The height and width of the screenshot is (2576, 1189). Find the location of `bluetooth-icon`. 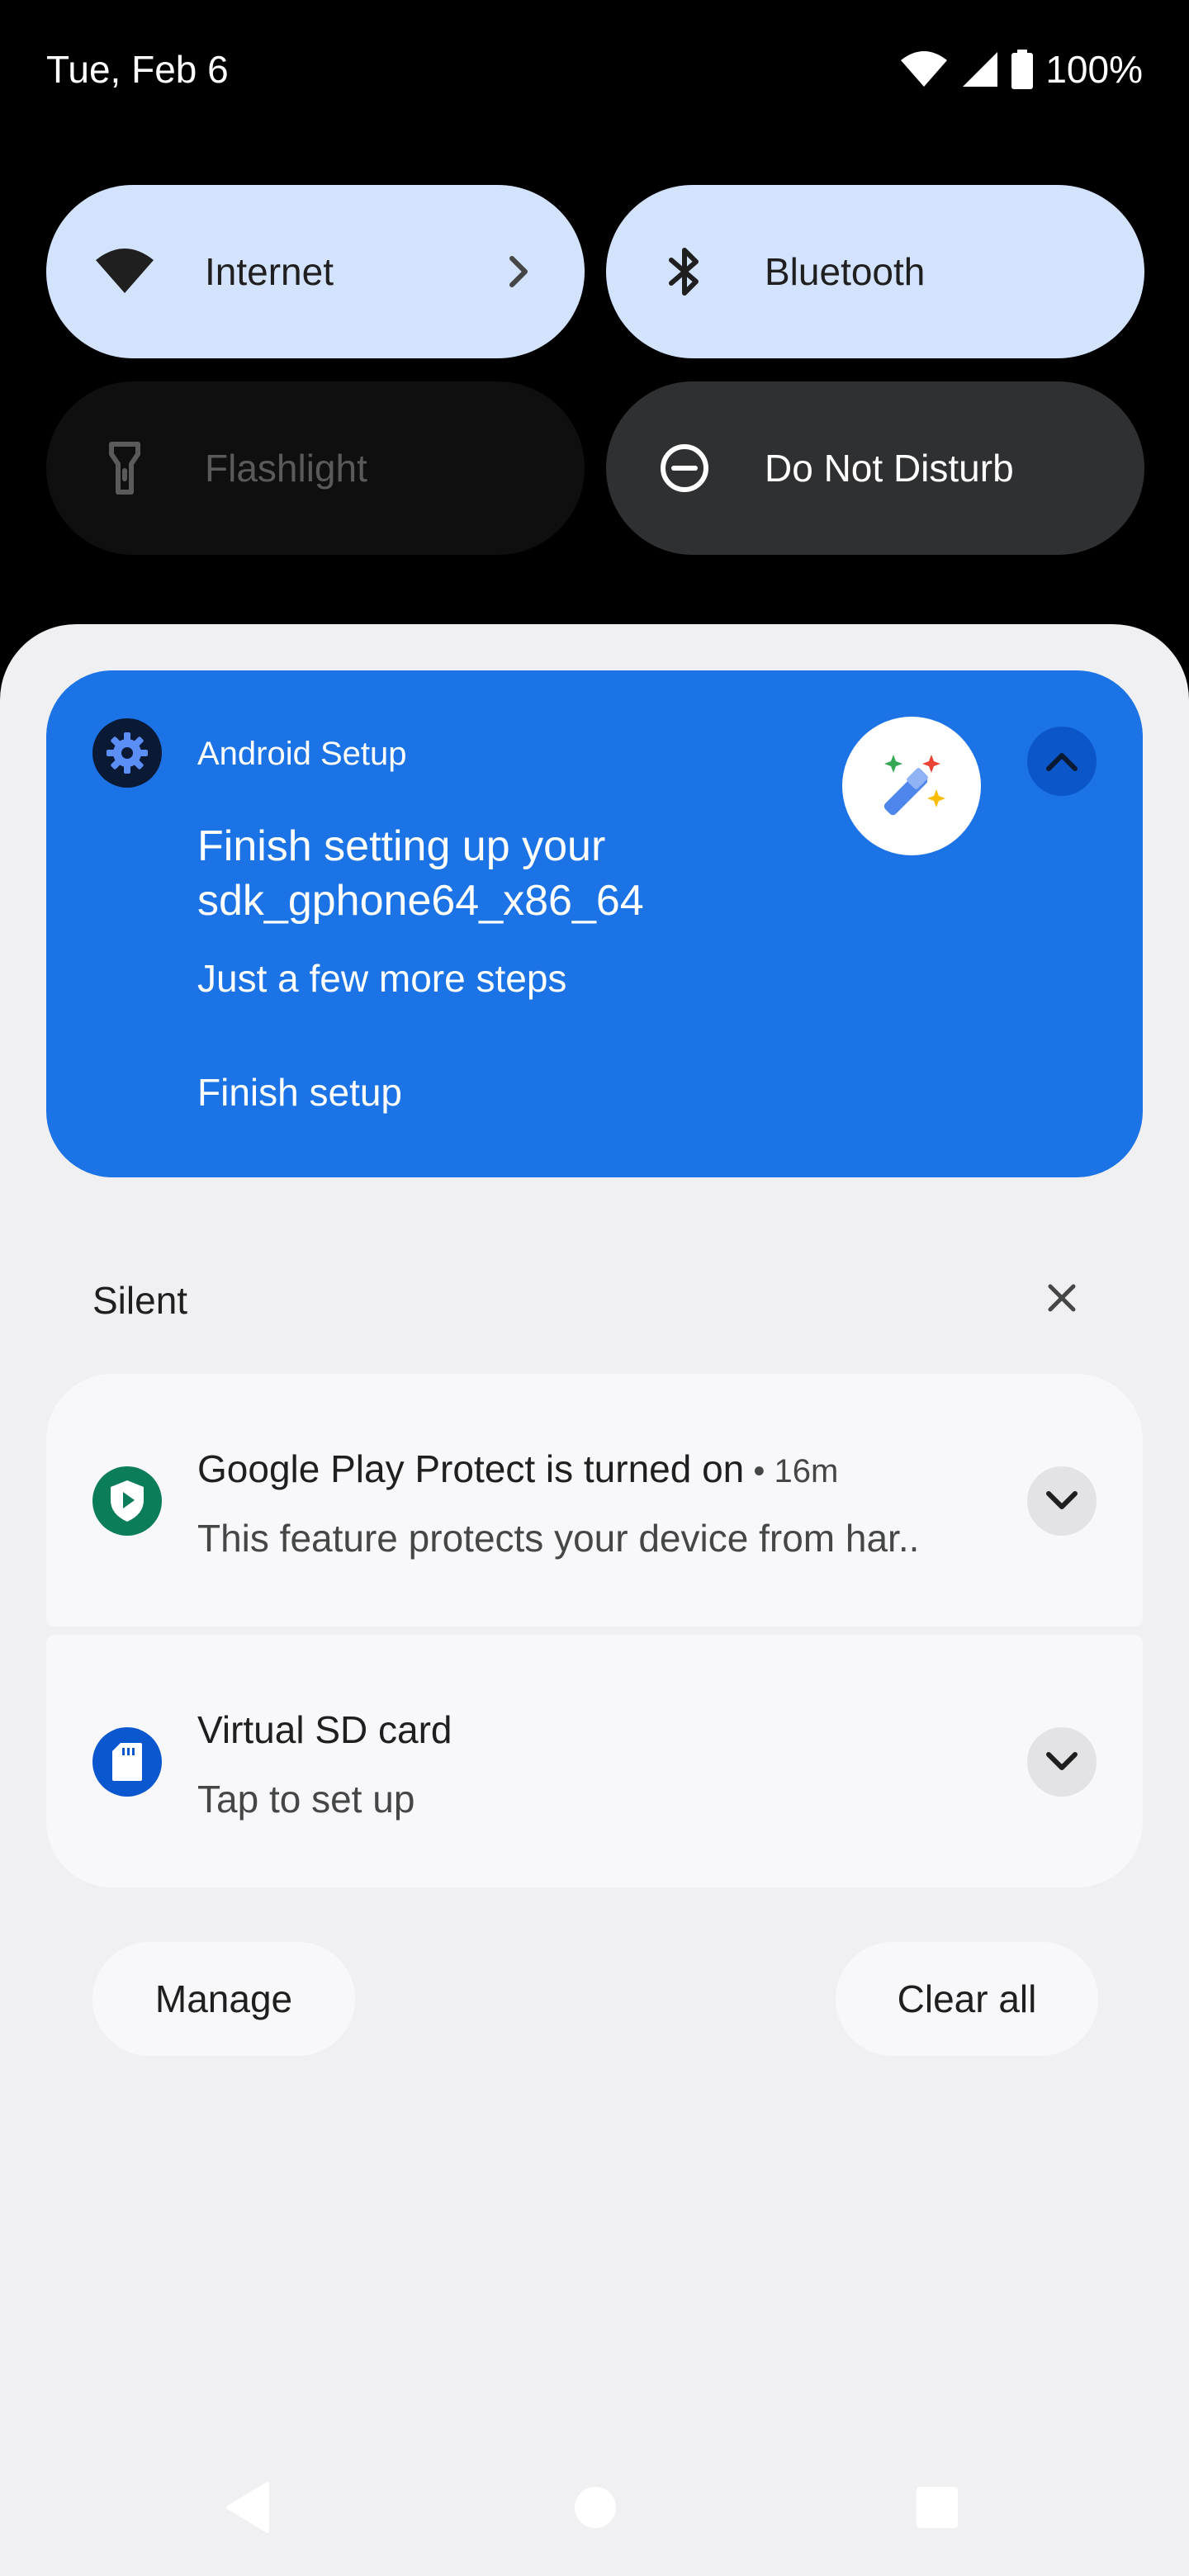

bluetooth-icon is located at coordinates (684, 271).